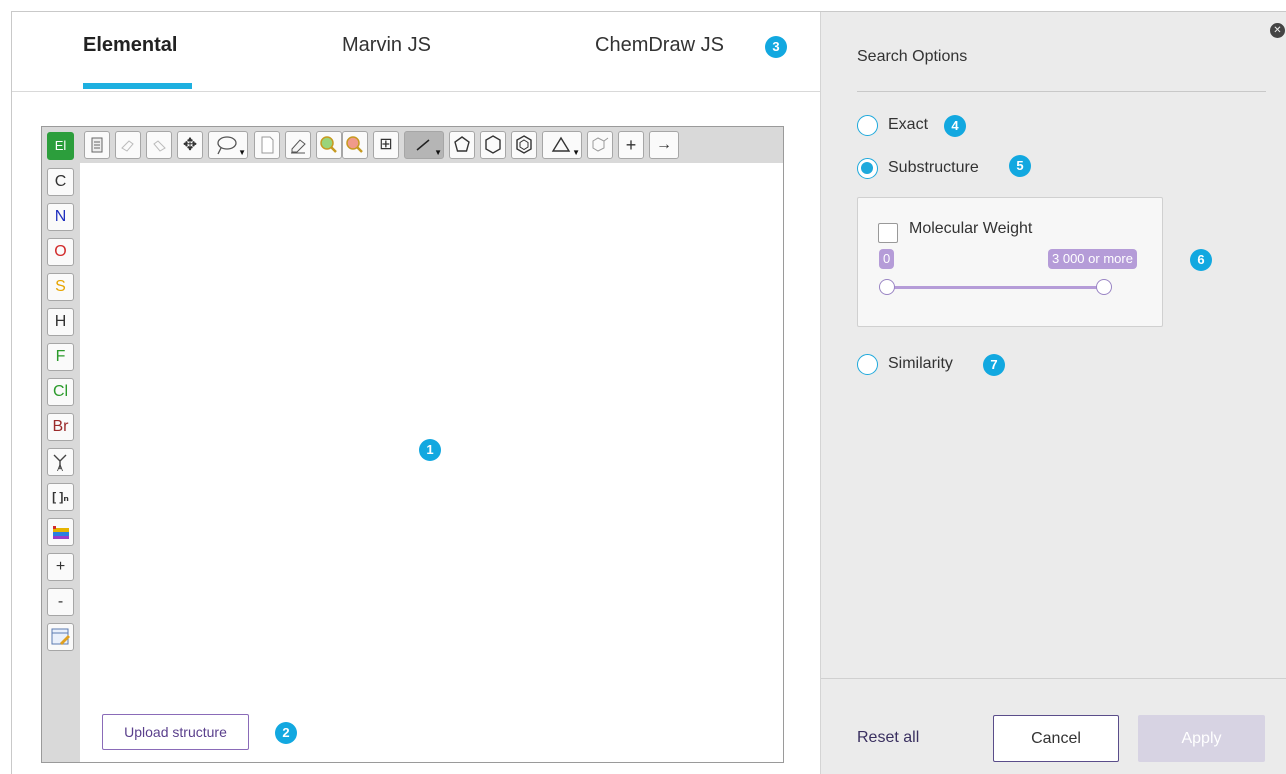 Image resolution: width=1286 pixels, height=774 pixels. Describe the element at coordinates (386, 145) in the screenshot. I see `clean-icon: ⊞` at that location.